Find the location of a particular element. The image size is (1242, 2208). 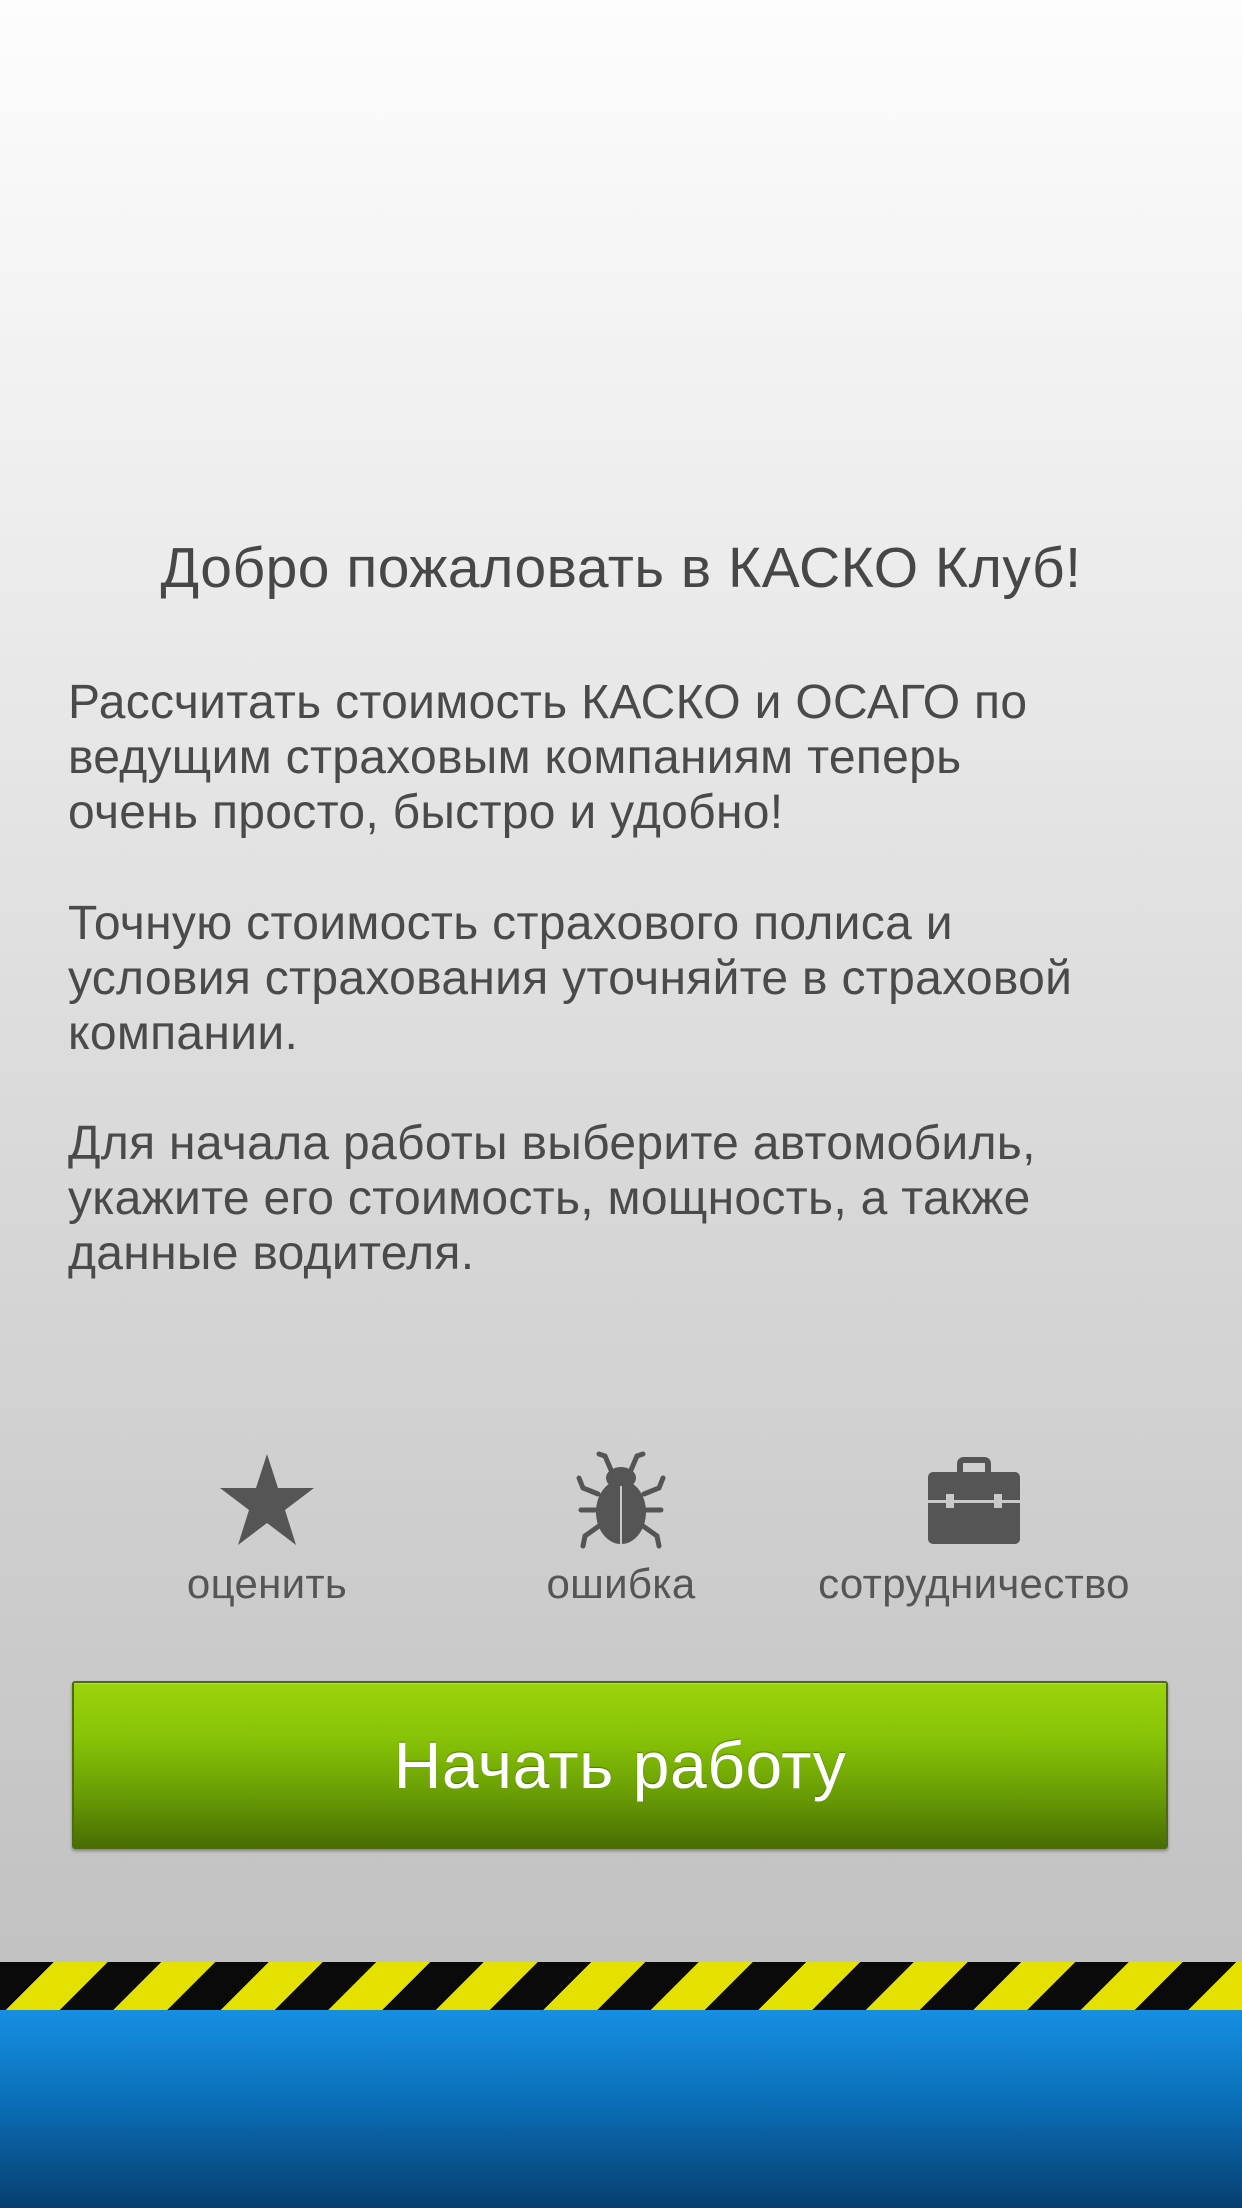

intro-line: данные водителя. is located at coordinates (271, 1253).